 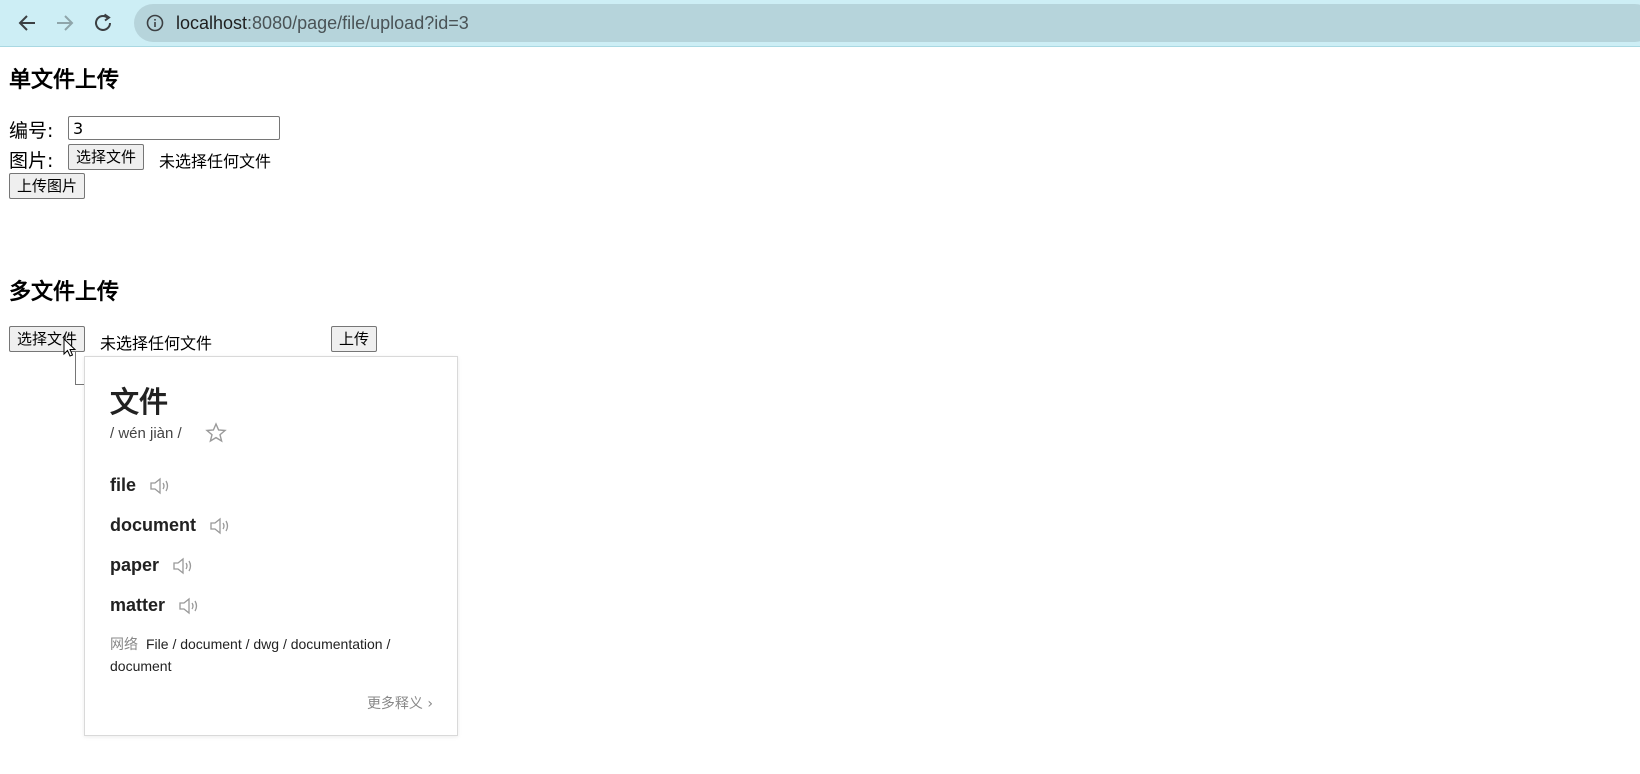 I want to click on multi-upload-button: 上传, so click(x=354, y=339).